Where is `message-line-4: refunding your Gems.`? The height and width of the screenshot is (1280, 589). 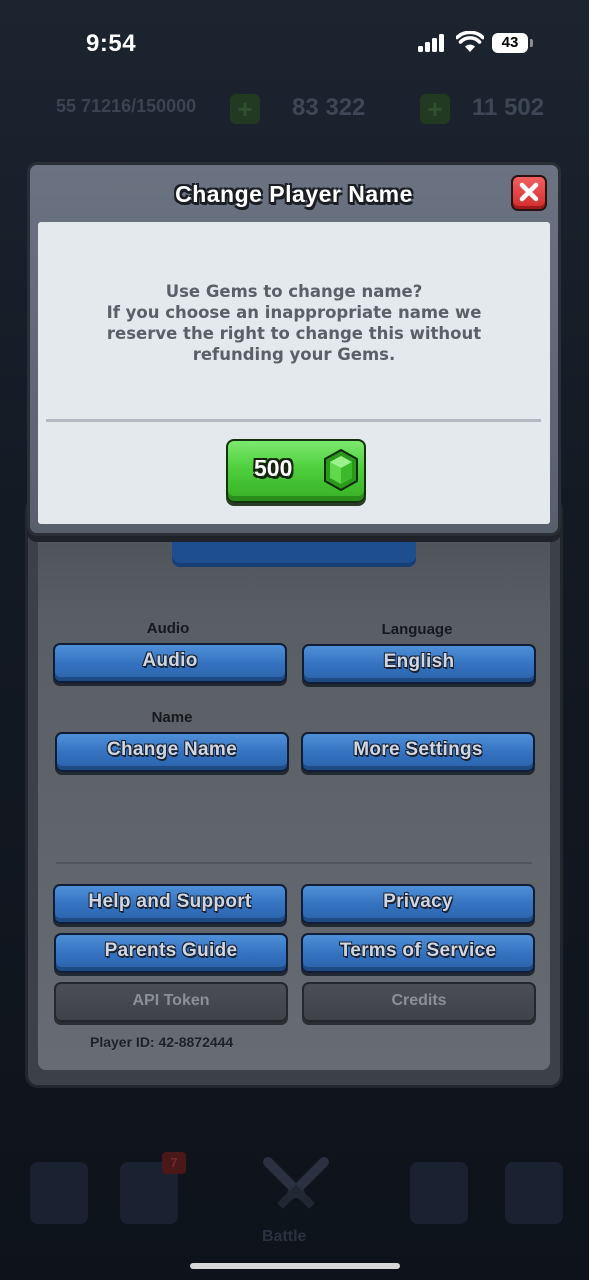 message-line-4: refunding your Gems. is located at coordinates (294, 354).